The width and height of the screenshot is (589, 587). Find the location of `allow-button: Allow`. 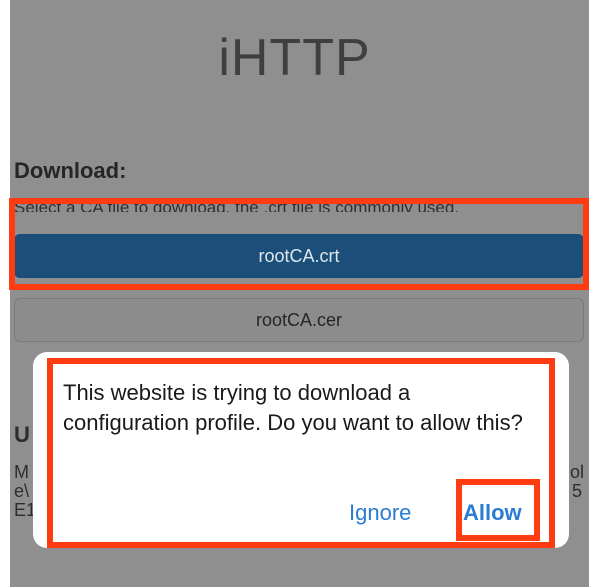

allow-button: Allow is located at coordinates (492, 513).